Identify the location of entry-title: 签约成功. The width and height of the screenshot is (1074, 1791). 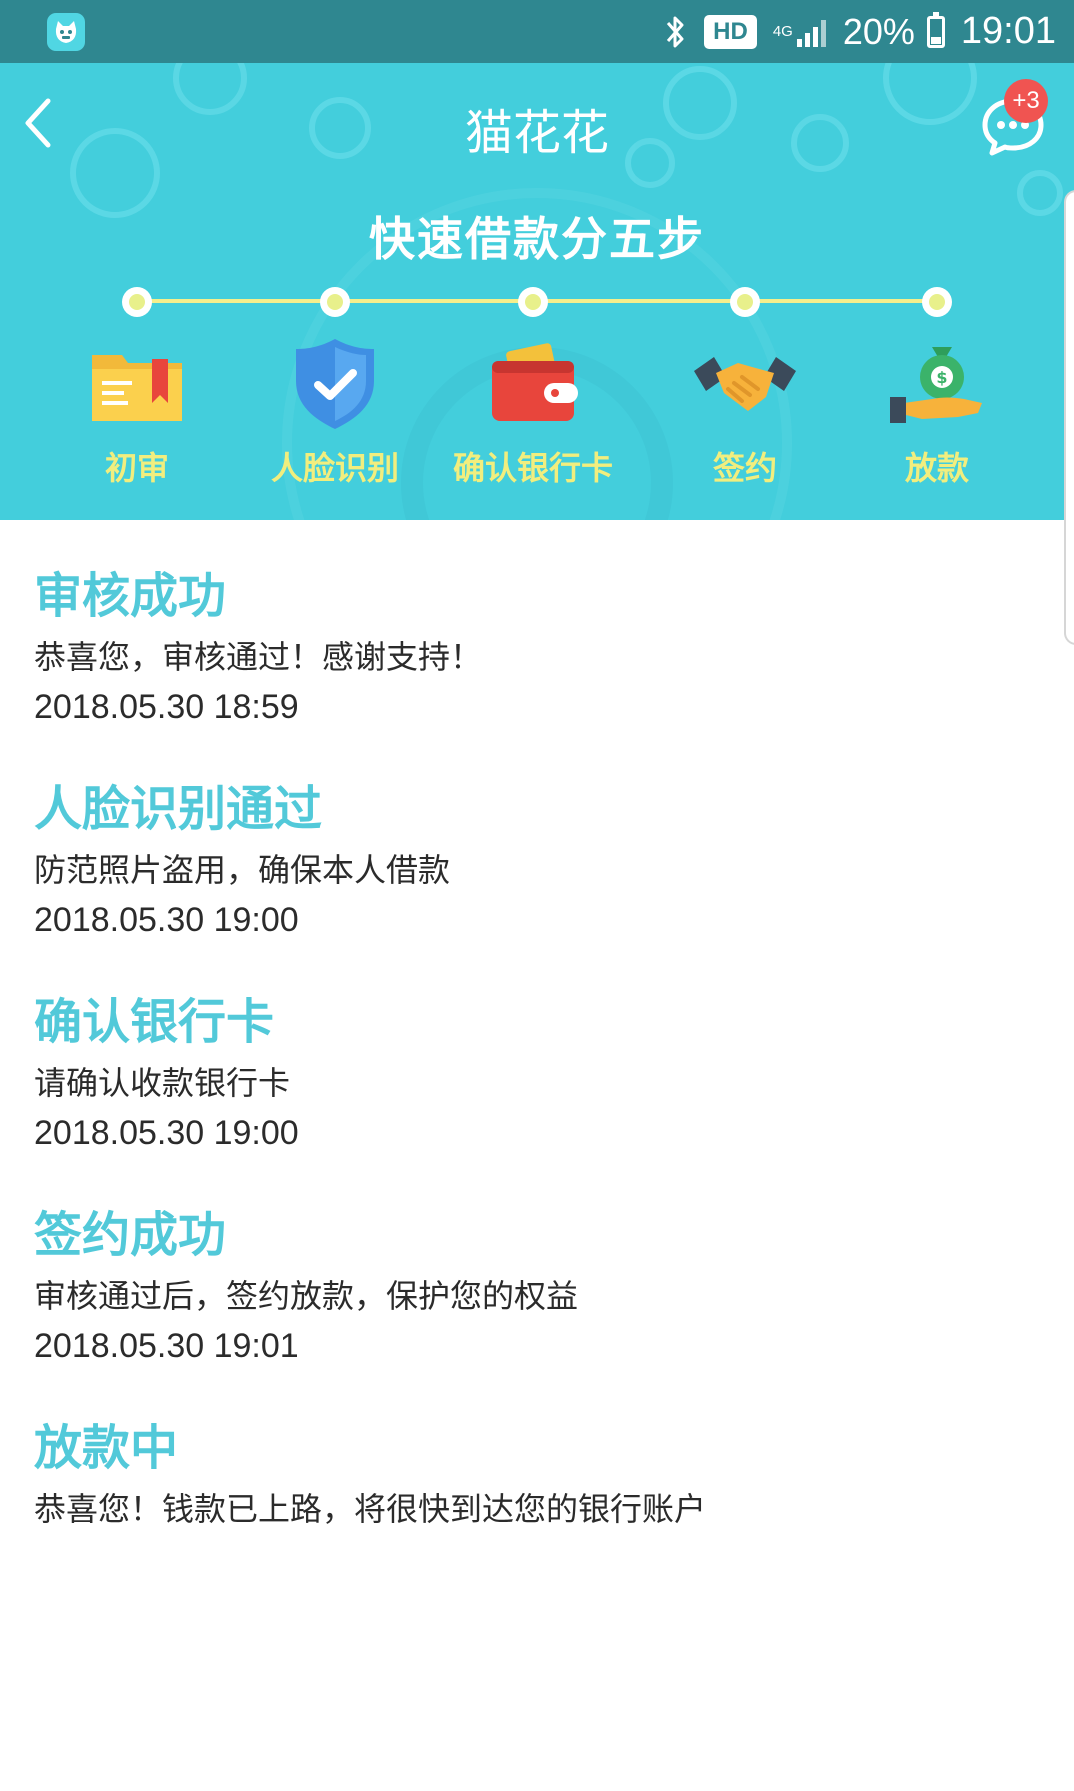
(130, 1235).